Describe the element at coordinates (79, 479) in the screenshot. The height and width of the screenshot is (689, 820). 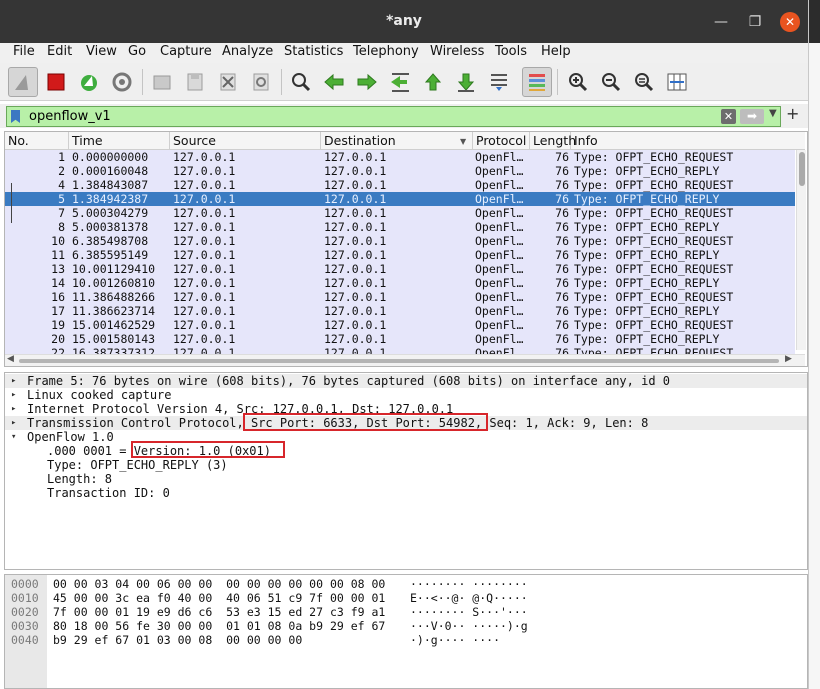
I see `detail-openflow-length: Length: 8` at that location.